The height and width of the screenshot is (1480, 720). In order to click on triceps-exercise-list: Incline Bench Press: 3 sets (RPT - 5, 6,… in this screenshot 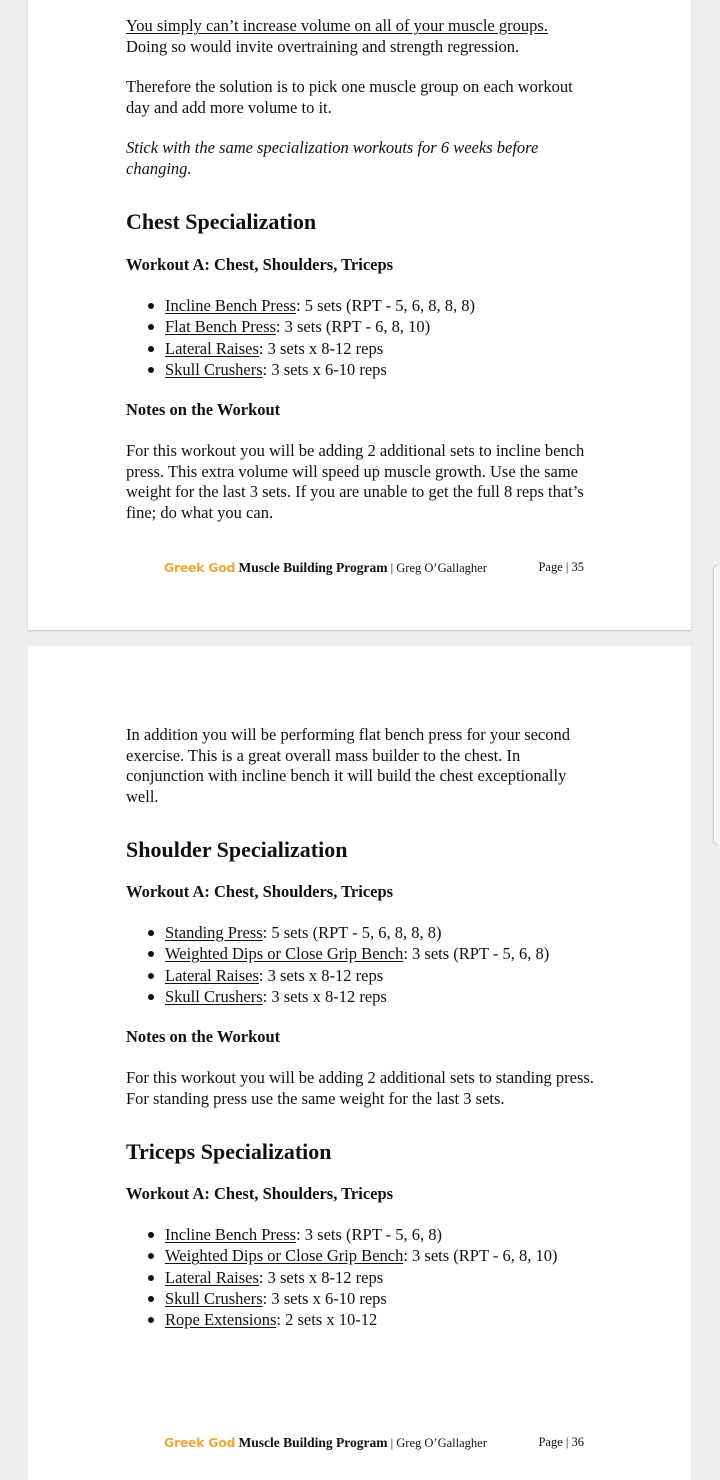, I will do `click(361, 1277)`.